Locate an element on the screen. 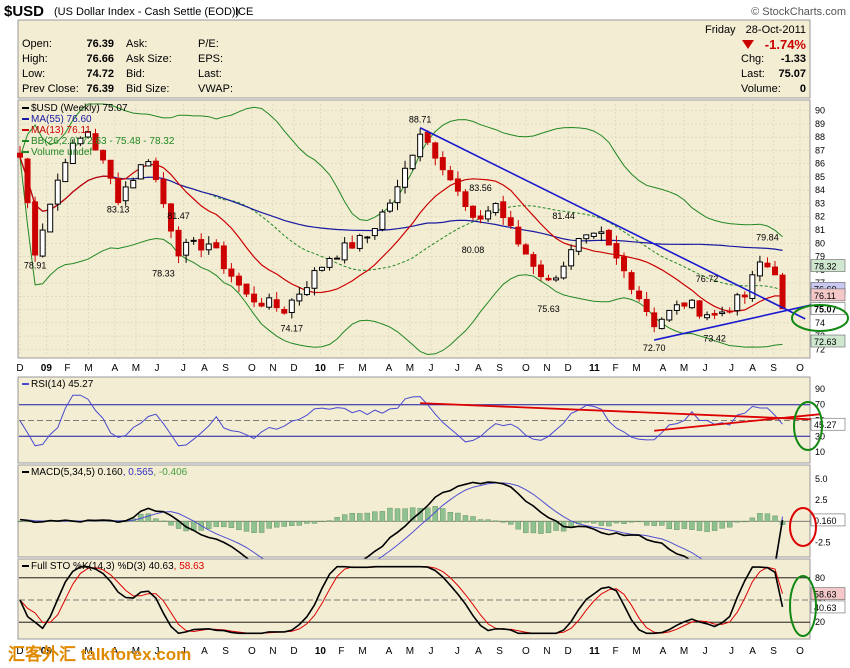 Image resolution: width=850 pixels, height=668 pixels. sto-label: Full STO %K(14,3) %D(3) 40.63, 58.63 is located at coordinates (118, 566).